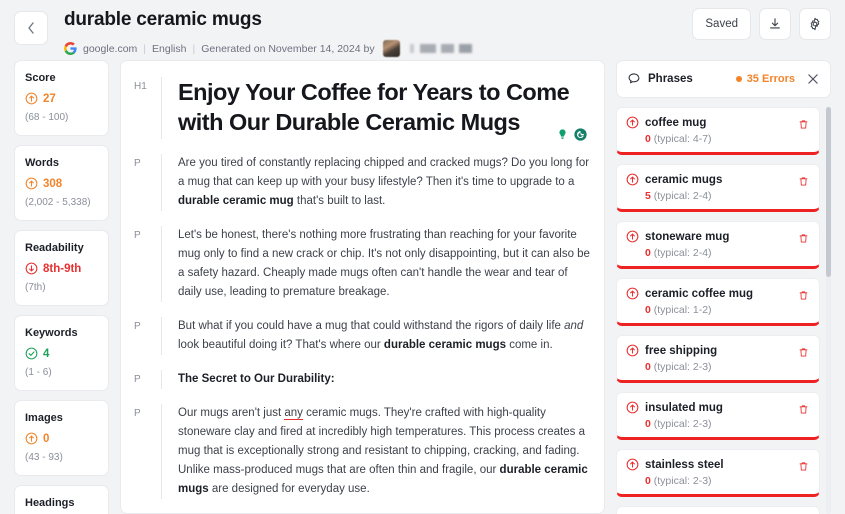 The image size is (845, 514). I want to click on page-title: durable ceramic mugs, so click(163, 19).